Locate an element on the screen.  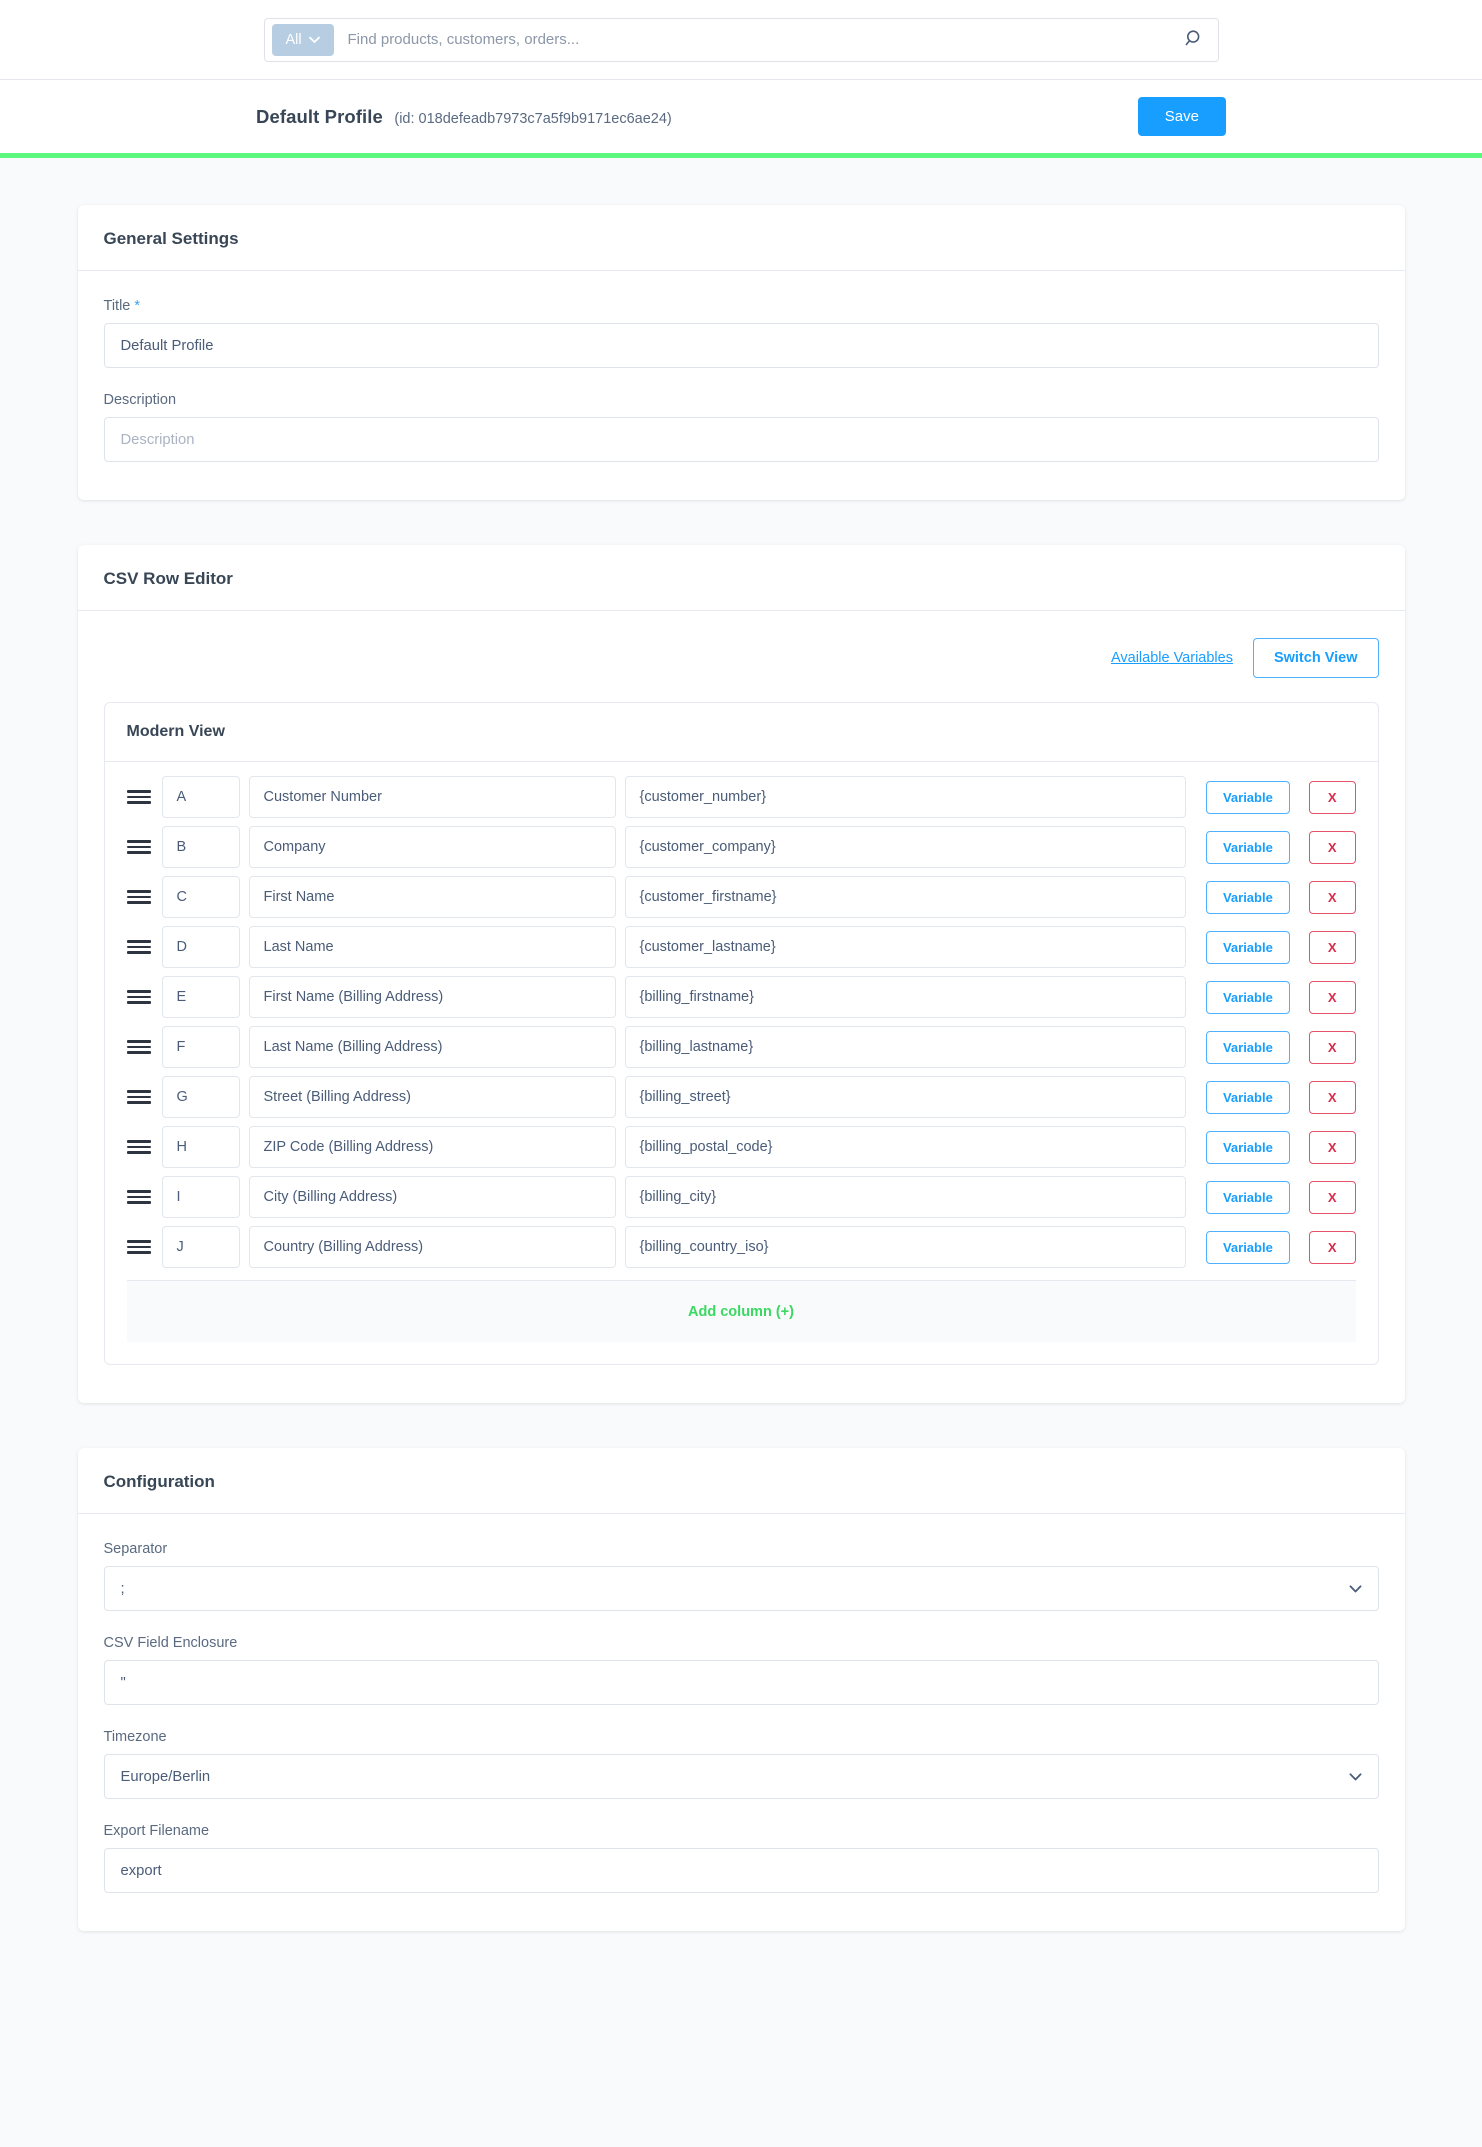
filename-field-group: Export Filename is located at coordinates (741, 1858).